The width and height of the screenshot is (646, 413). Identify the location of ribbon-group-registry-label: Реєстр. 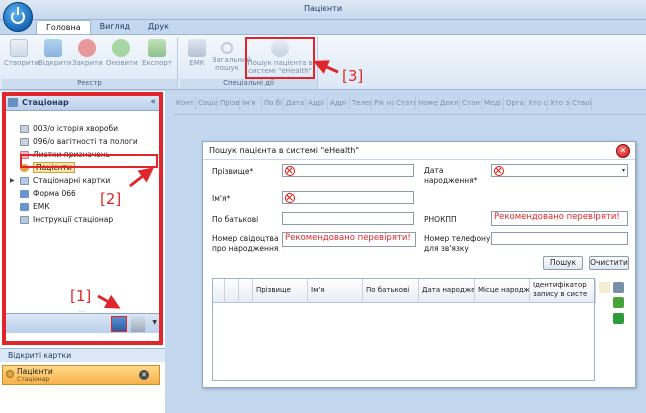
(89, 84).